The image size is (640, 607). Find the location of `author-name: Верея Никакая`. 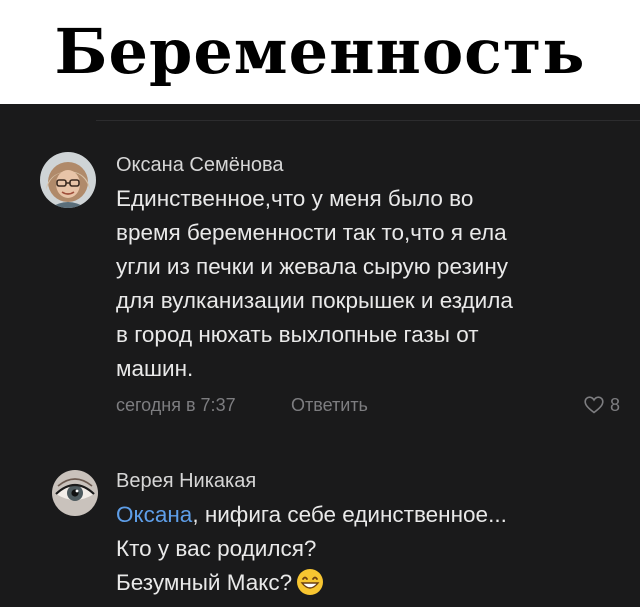

author-name: Верея Никакая is located at coordinates (368, 481).